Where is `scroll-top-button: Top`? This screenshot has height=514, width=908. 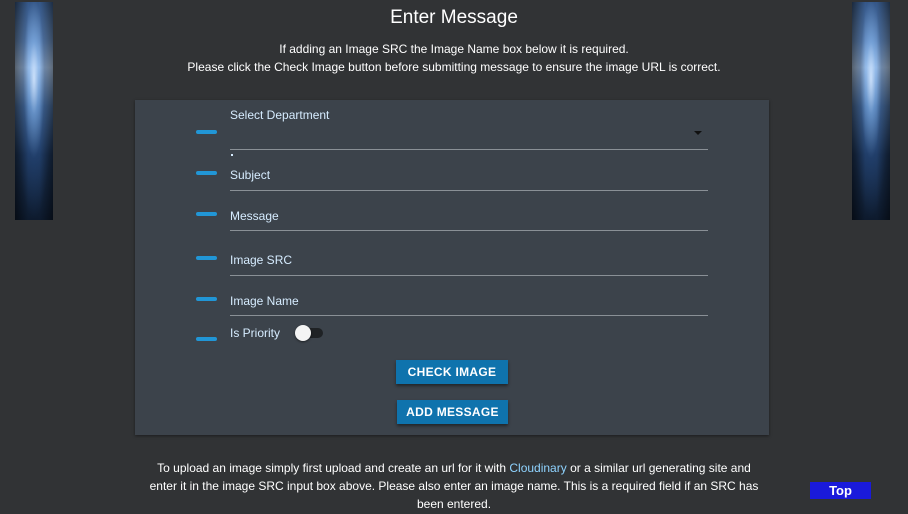 scroll-top-button: Top is located at coordinates (840, 490).